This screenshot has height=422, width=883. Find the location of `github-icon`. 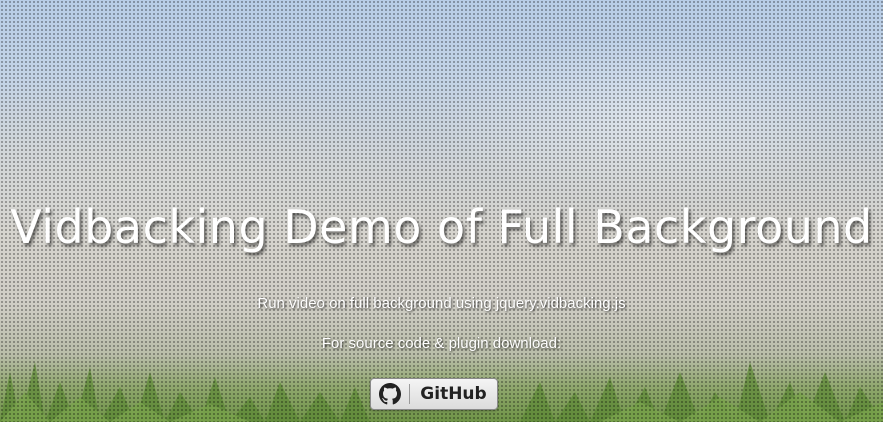

github-icon is located at coordinates (390, 394).